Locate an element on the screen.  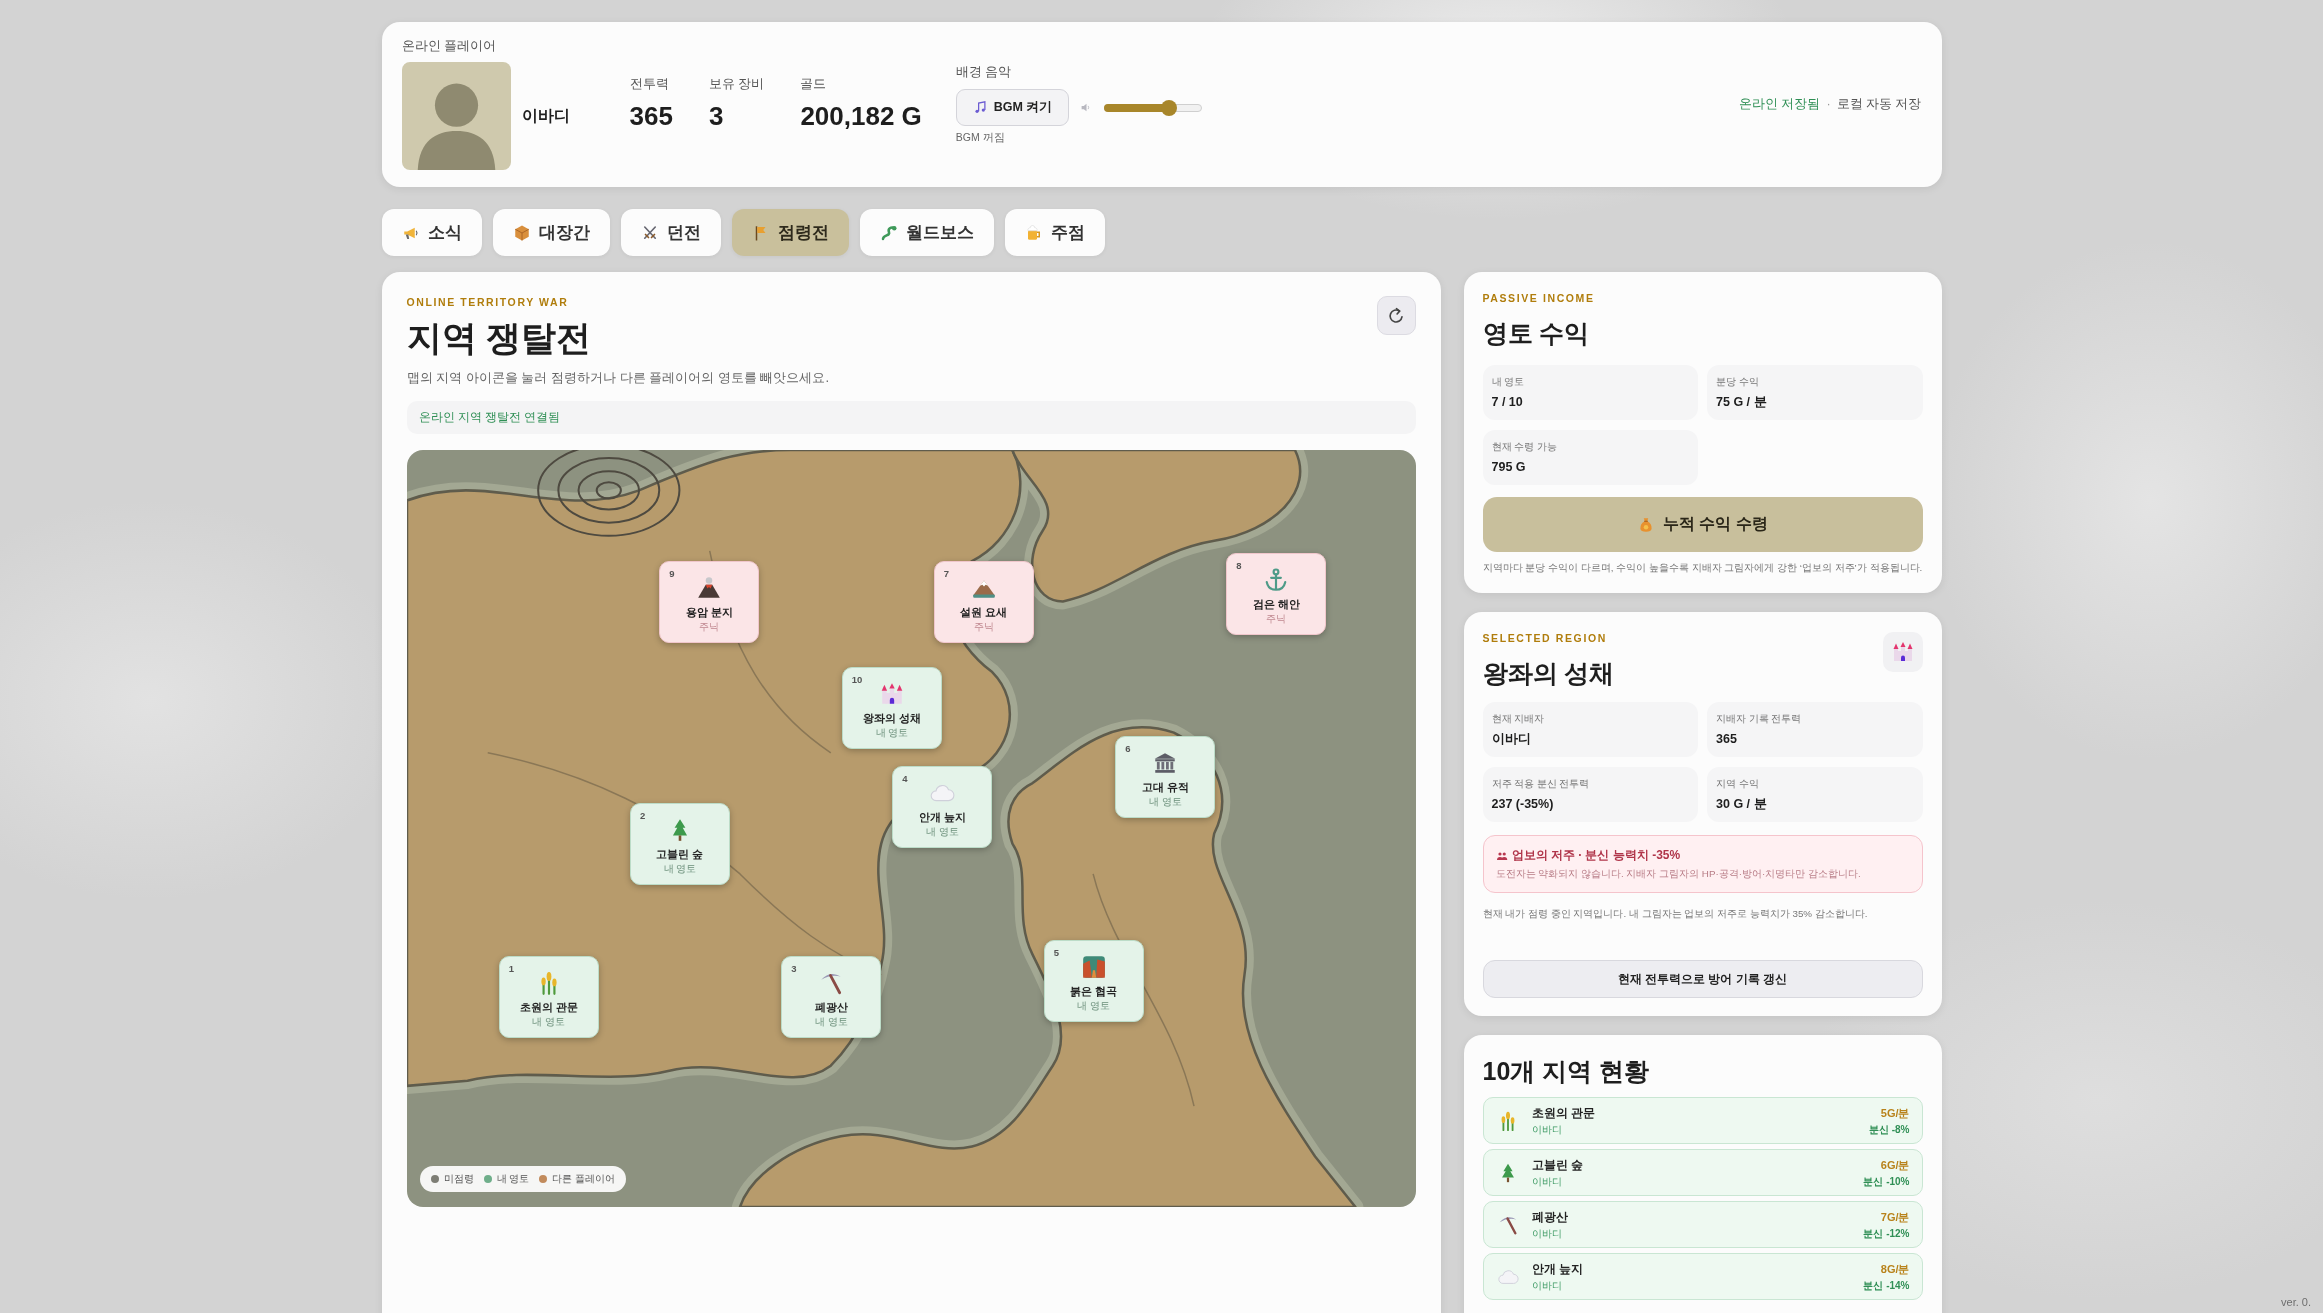
stat-value: 이바디 is located at coordinates (1511, 739).